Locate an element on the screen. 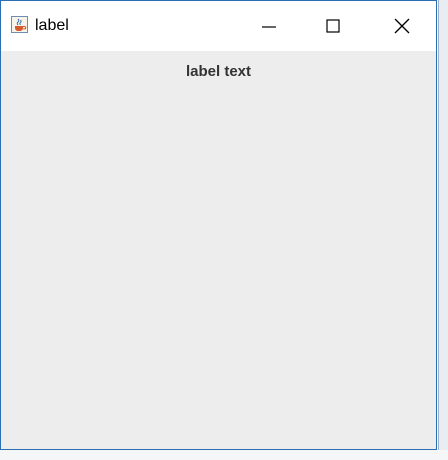 This screenshot has height=460, width=448. close-button is located at coordinates (402, 26).